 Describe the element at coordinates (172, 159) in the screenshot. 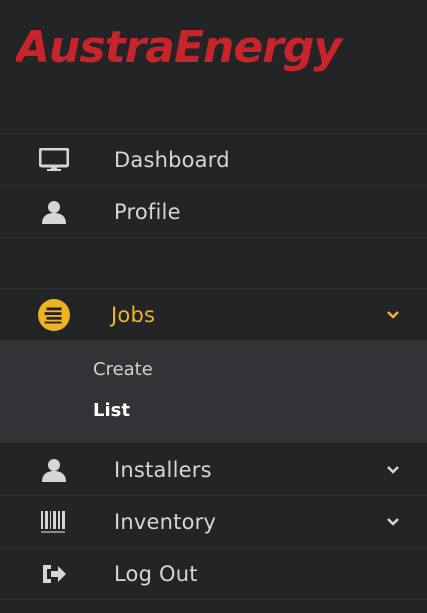

I see `nav-item-label: Dashboard` at that location.